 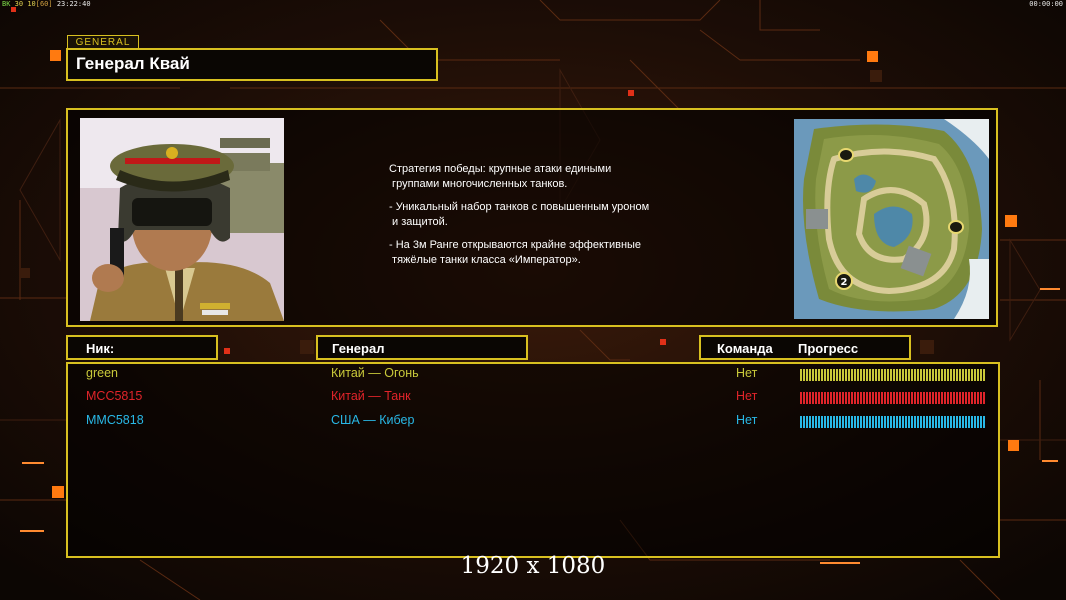 I want to click on map-preview: 2, so click(x=891, y=219).